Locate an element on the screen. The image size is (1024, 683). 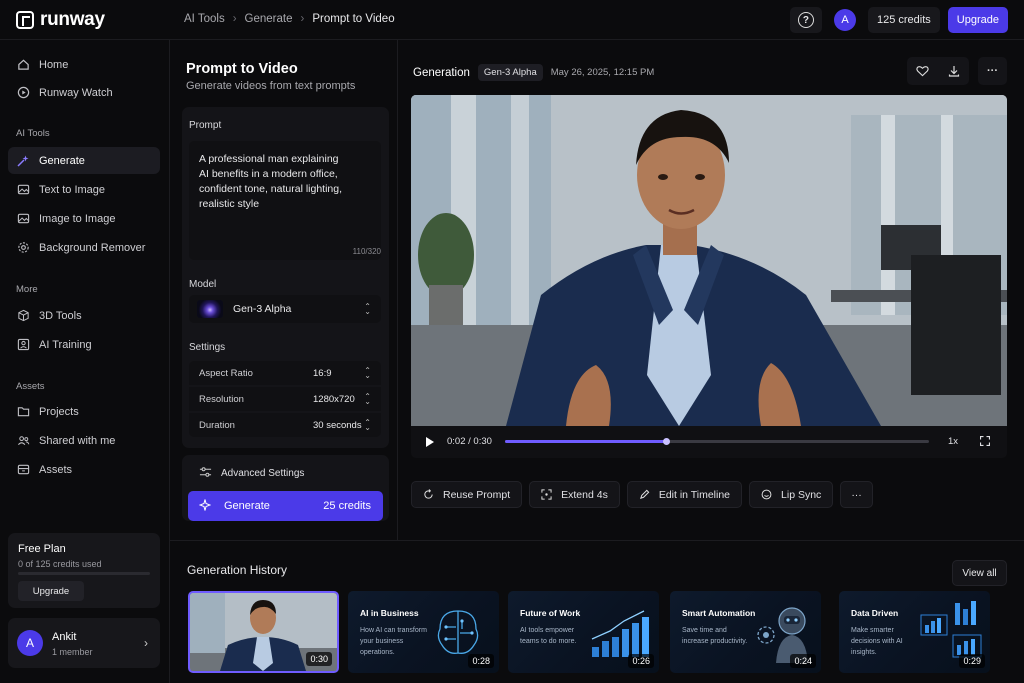
edit-in-timeline-button: Edit in Timeline is located at coordinates (684, 494).